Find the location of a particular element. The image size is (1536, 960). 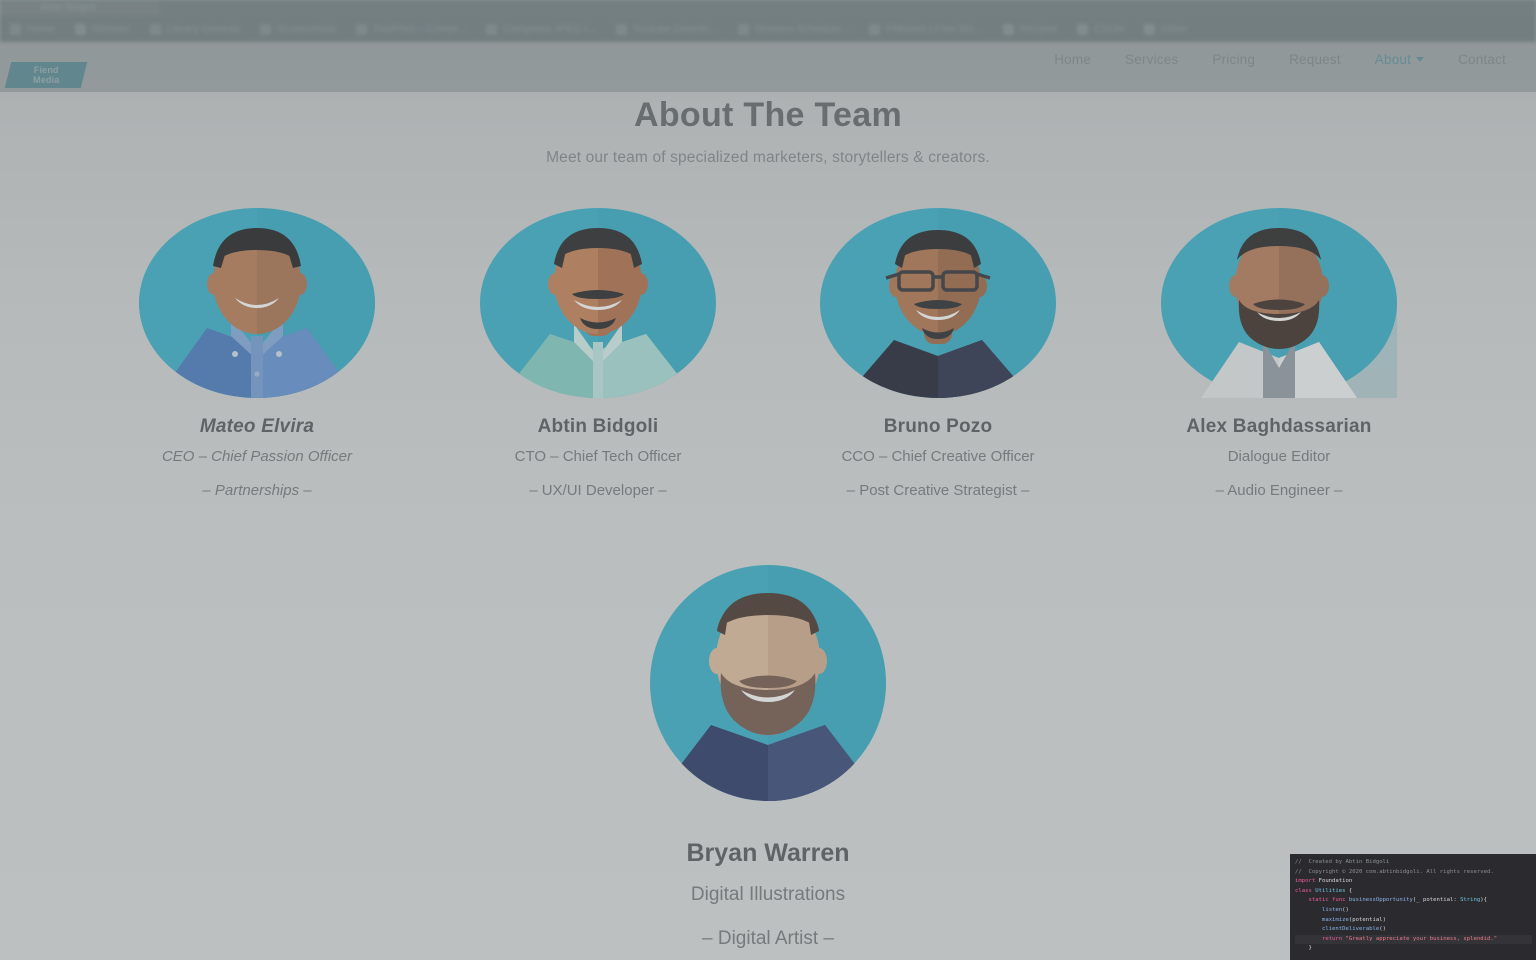

code-token: static func is located at coordinates (1322, 900).